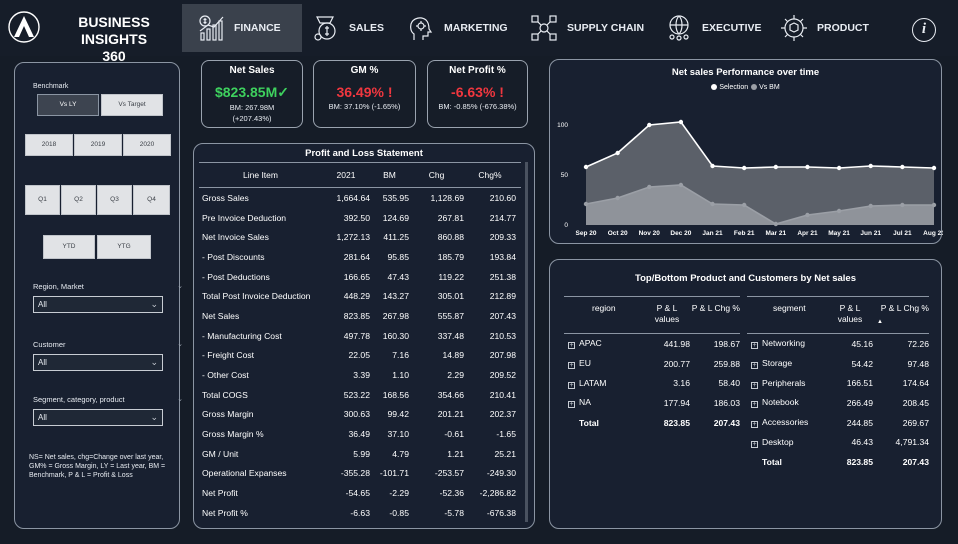 This screenshot has width=958, height=544. I want to click on pl-cell: 555.87, so click(450, 315).